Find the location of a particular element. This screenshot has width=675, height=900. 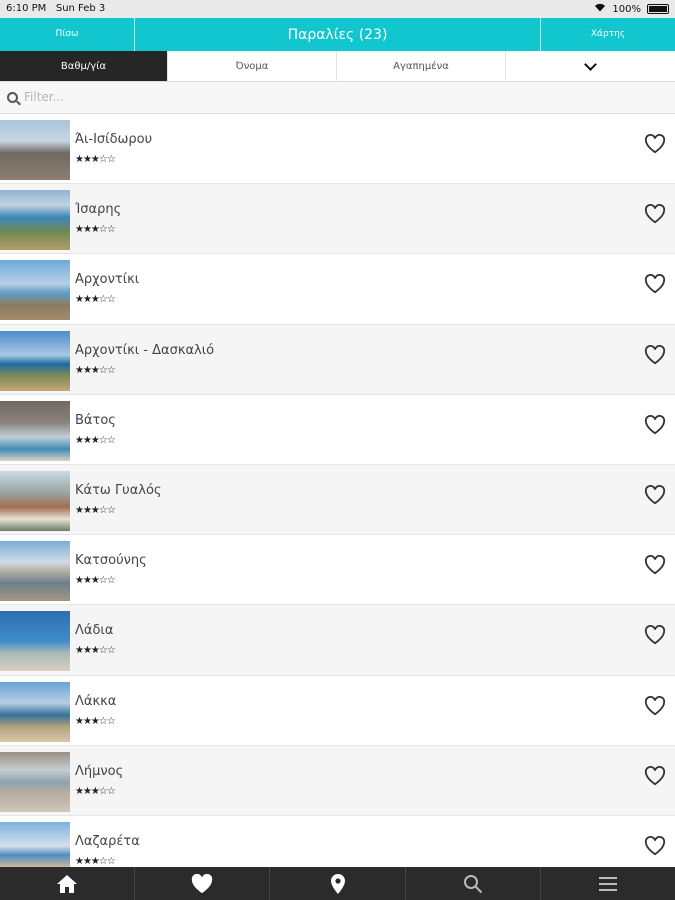

list-item: Άι-Ισίδωρου ★★★☆☆ is located at coordinates (337, 149).